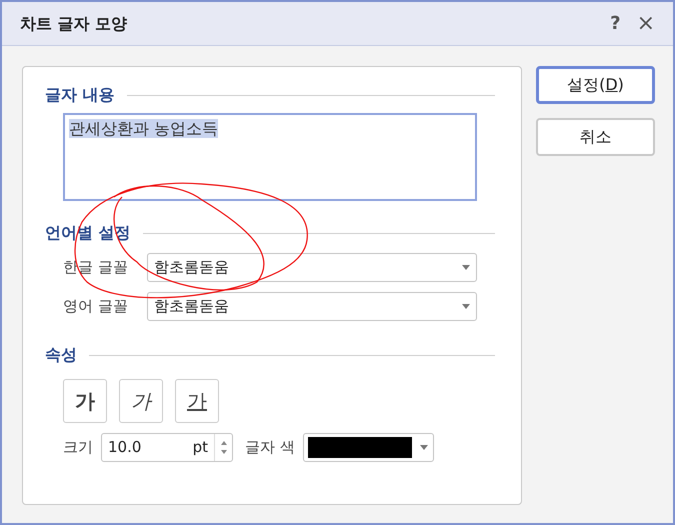 This screenshot has height=525, width=675. What do you see at coordinates (645, 23) in the screenshot?
I see `close-button: ×` at bounding box center [645, 23].